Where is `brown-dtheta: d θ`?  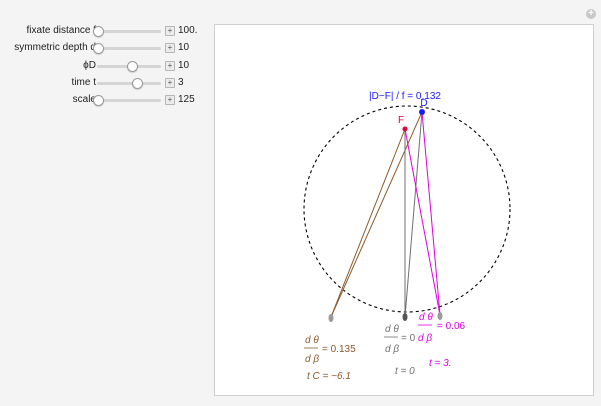
brown-dtheta: d θ is located at coordinates (312, 340).